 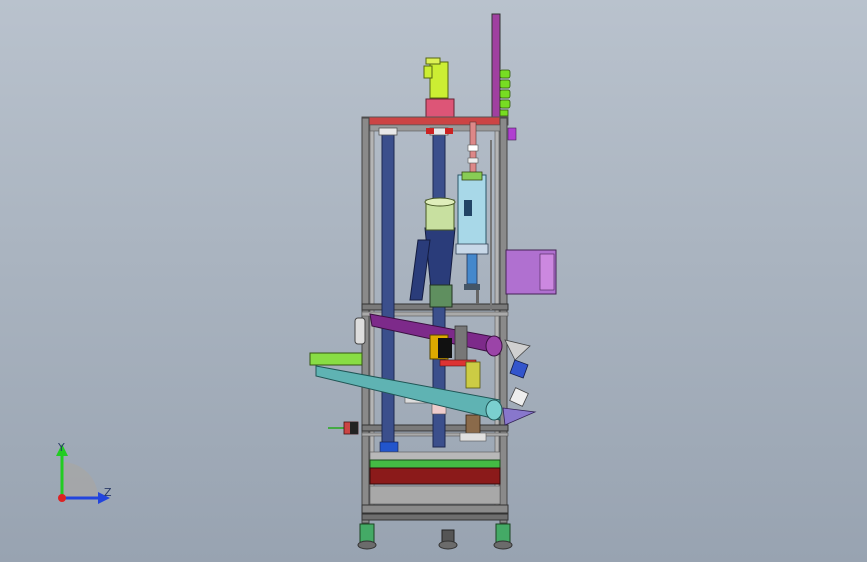 I want to click on feed-tray, so click(x=337, y=341).